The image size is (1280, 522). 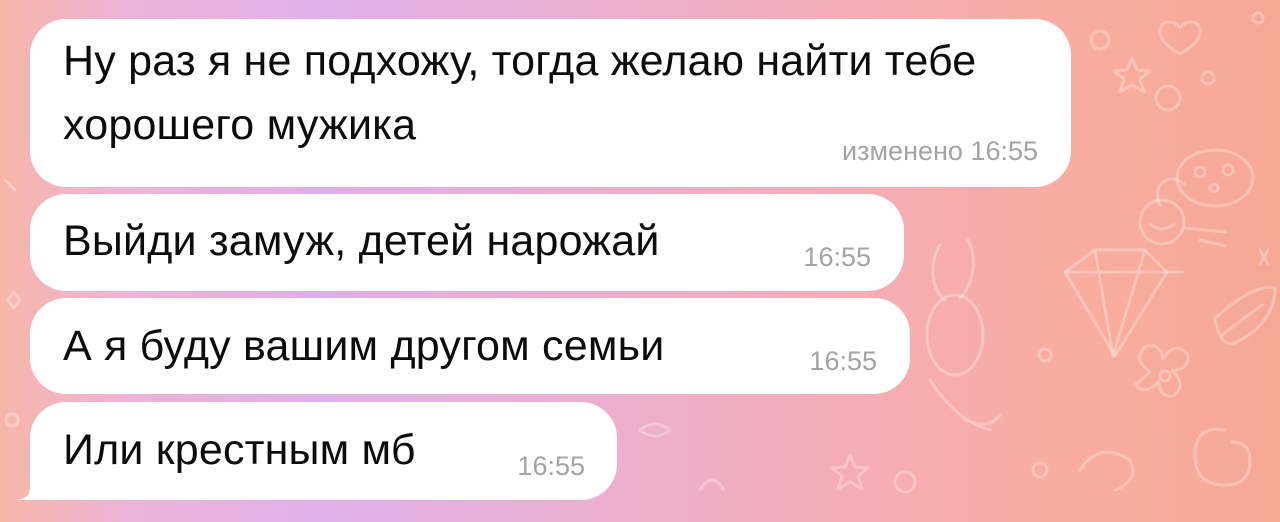 What do you see at coordinates (940, 151) in the screenshot?
I see `message-edited-time: изменено 16:55` at bounding box center [940, 151].